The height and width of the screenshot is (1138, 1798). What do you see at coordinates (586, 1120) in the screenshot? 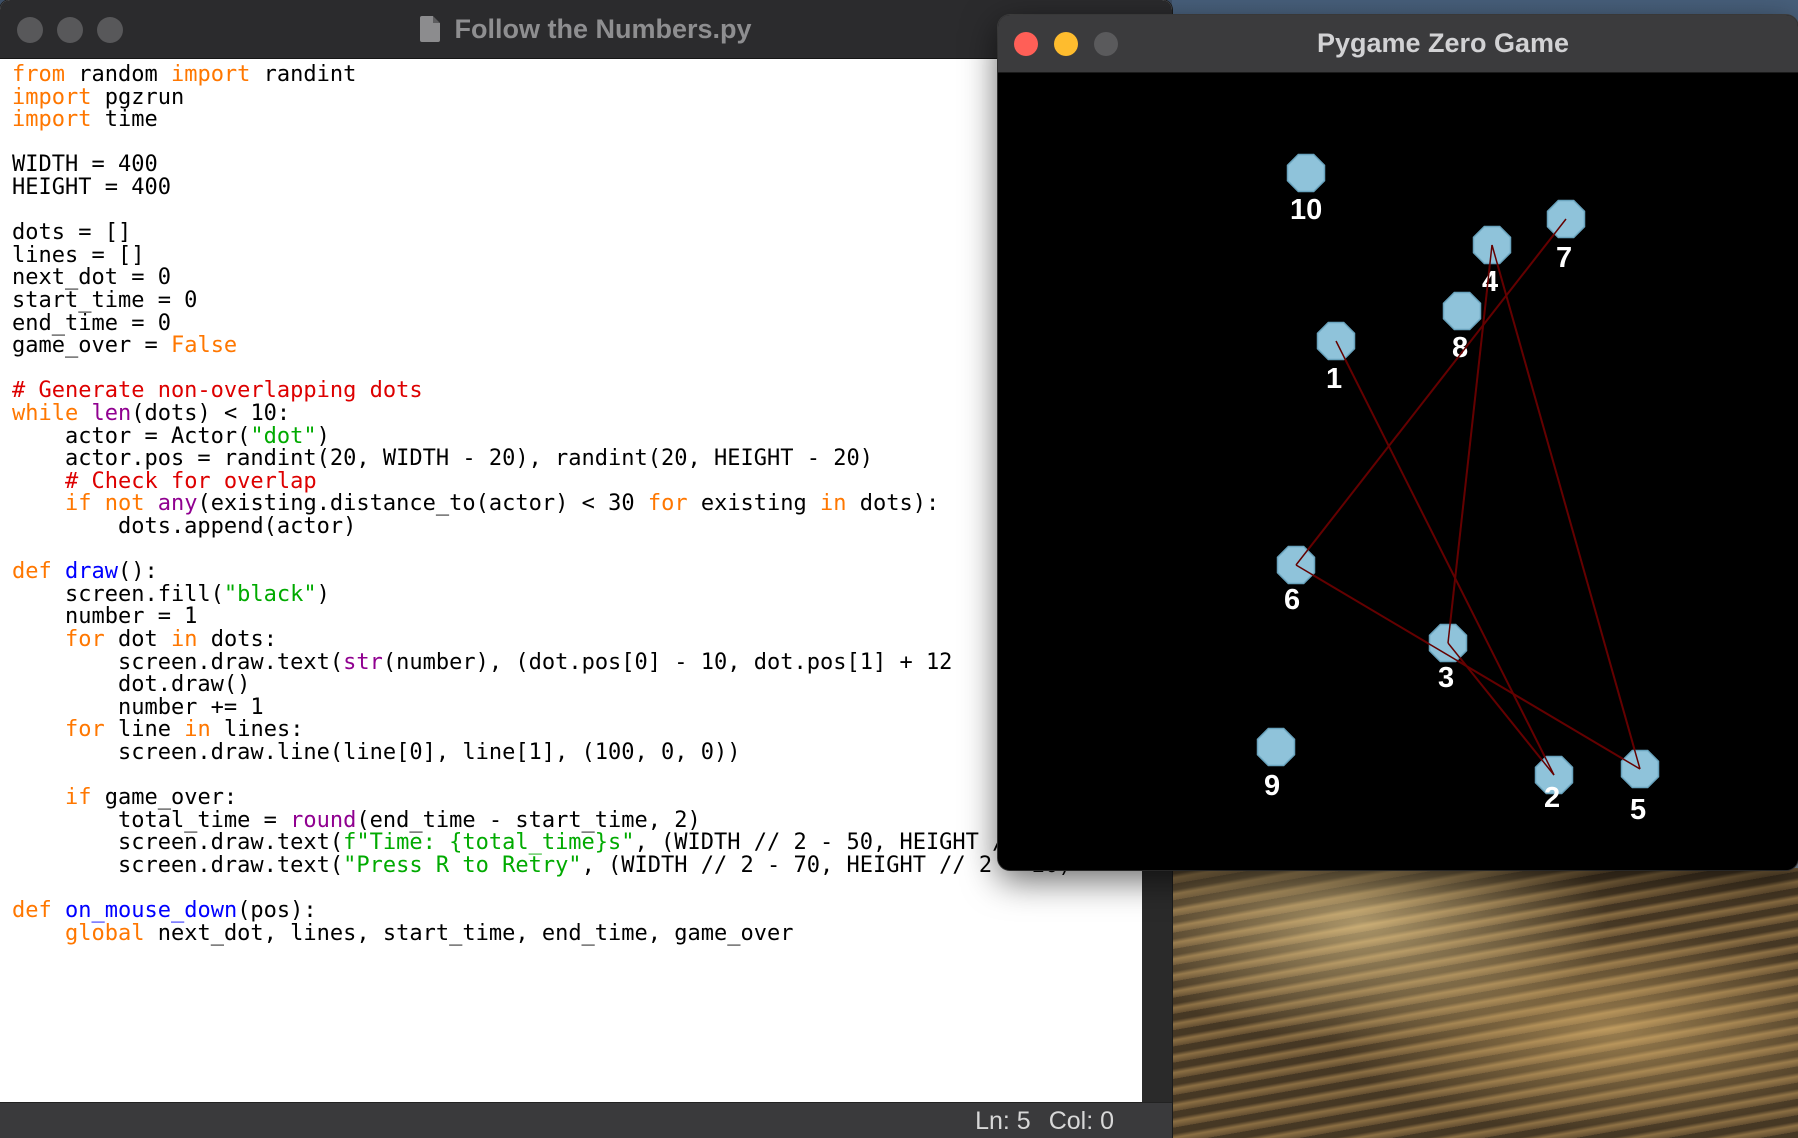
I see `status-bar: Ln: 5 Col: 0` at bounding box center [586, 1120].